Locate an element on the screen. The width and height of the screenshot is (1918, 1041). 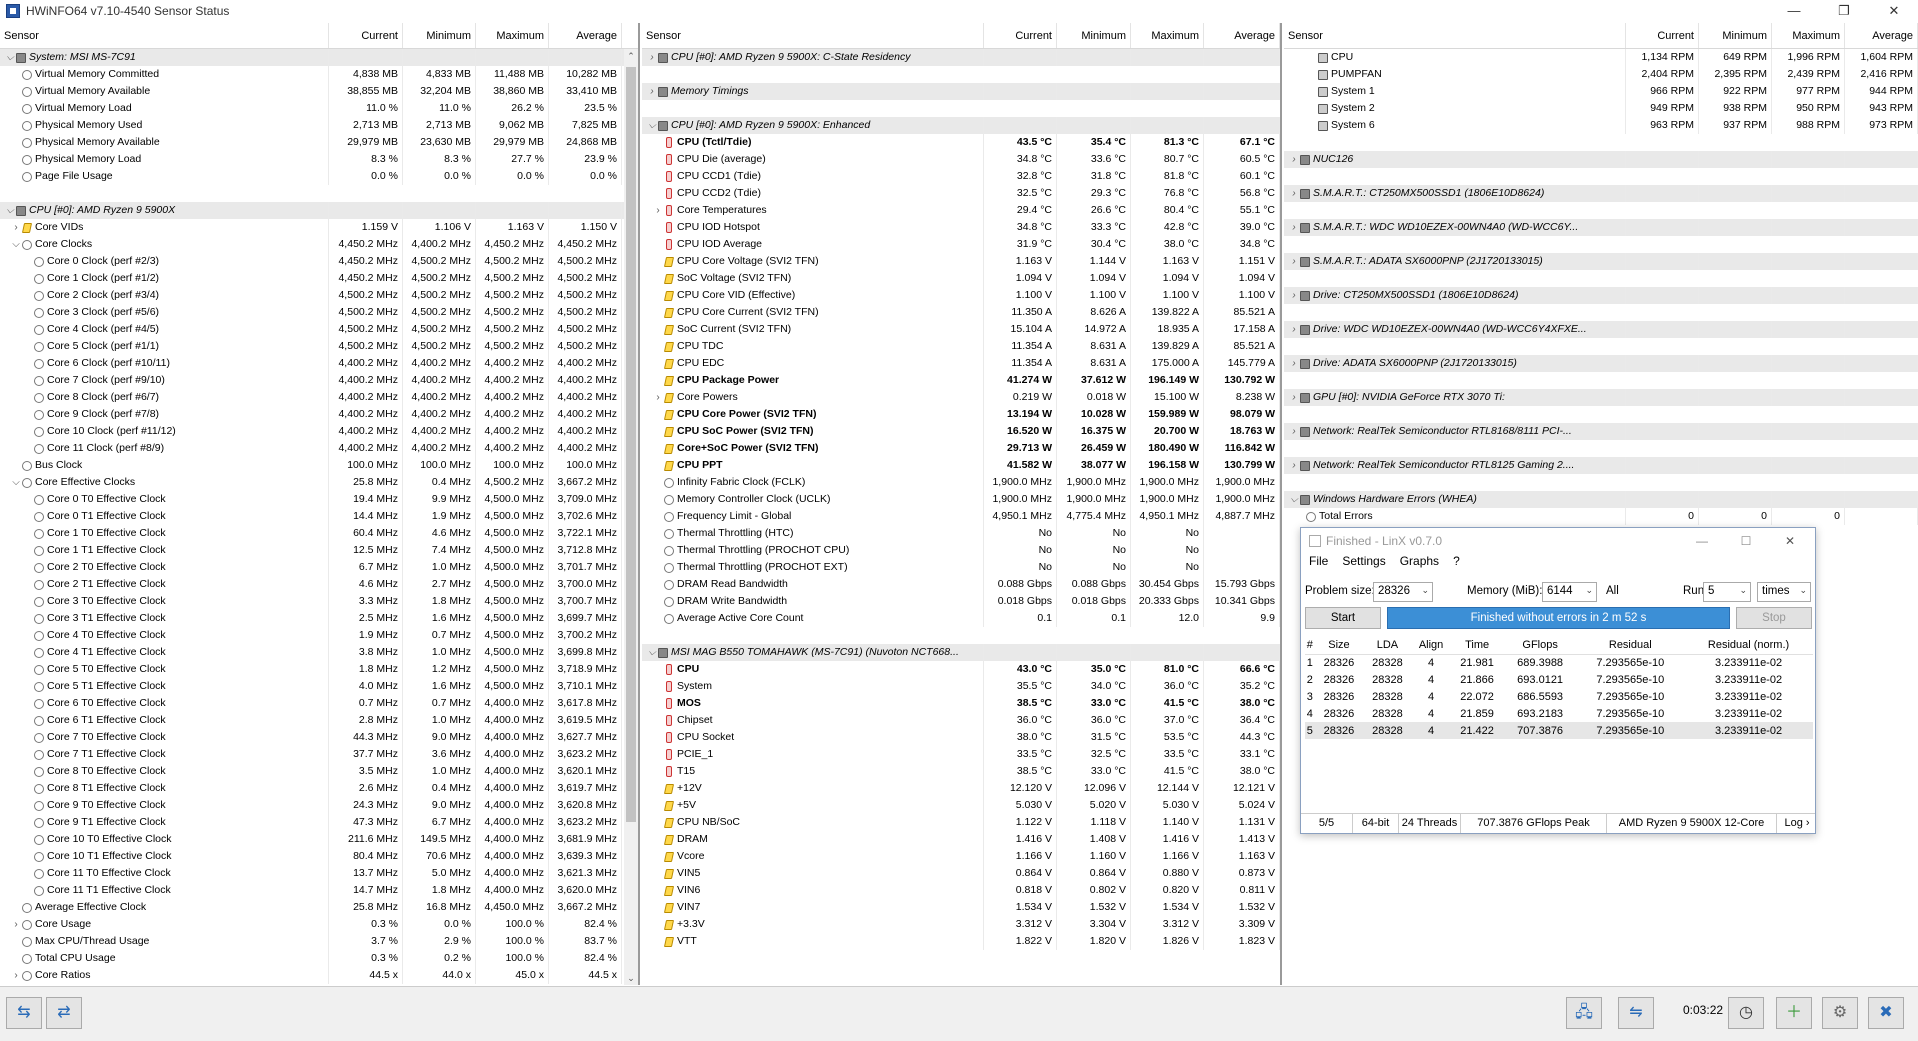
add-report-icon: ＋ is located at coordinates (1794, 1013).